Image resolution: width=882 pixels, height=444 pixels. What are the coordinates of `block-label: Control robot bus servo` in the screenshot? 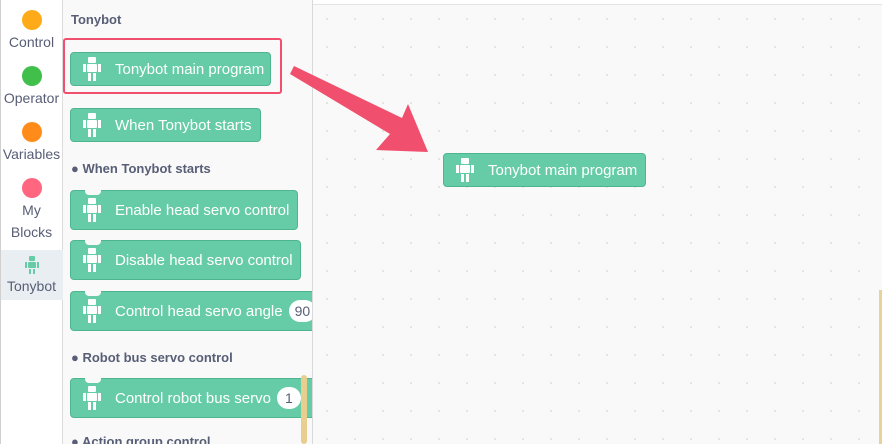 It's located at (193, 398).